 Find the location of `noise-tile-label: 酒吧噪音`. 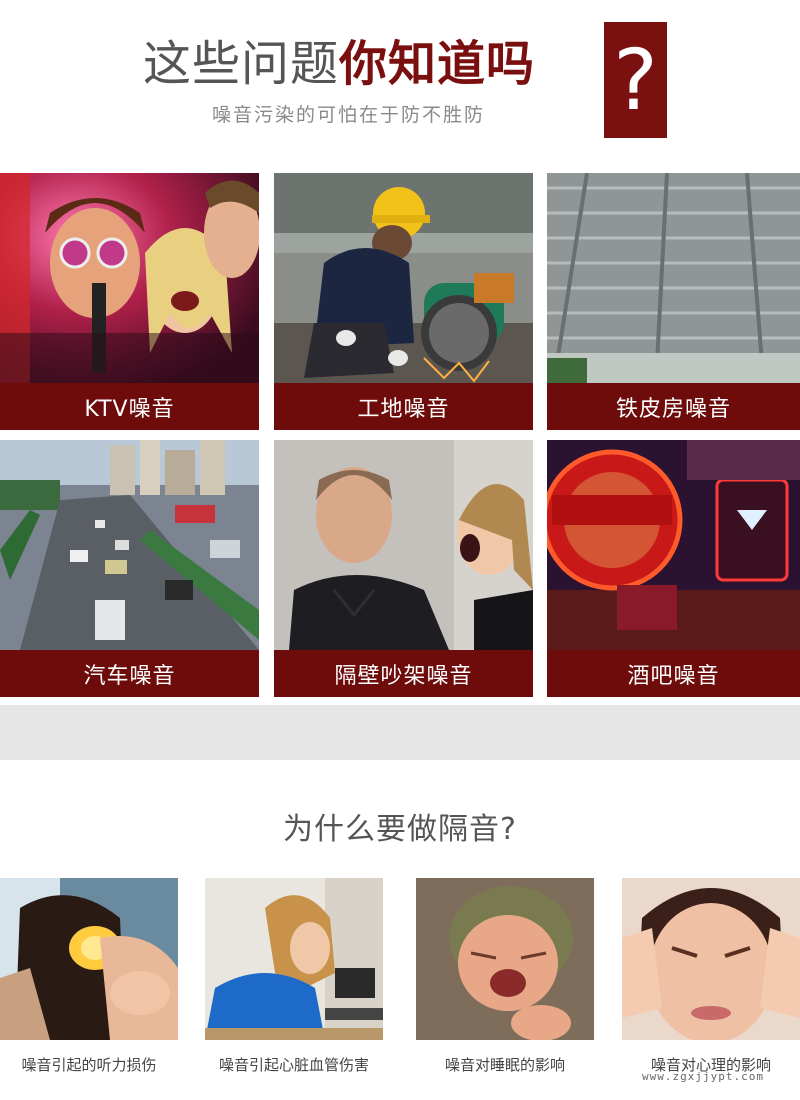

noise-tile-label: 酒吧噪音 is located at coordinates (673, 673).